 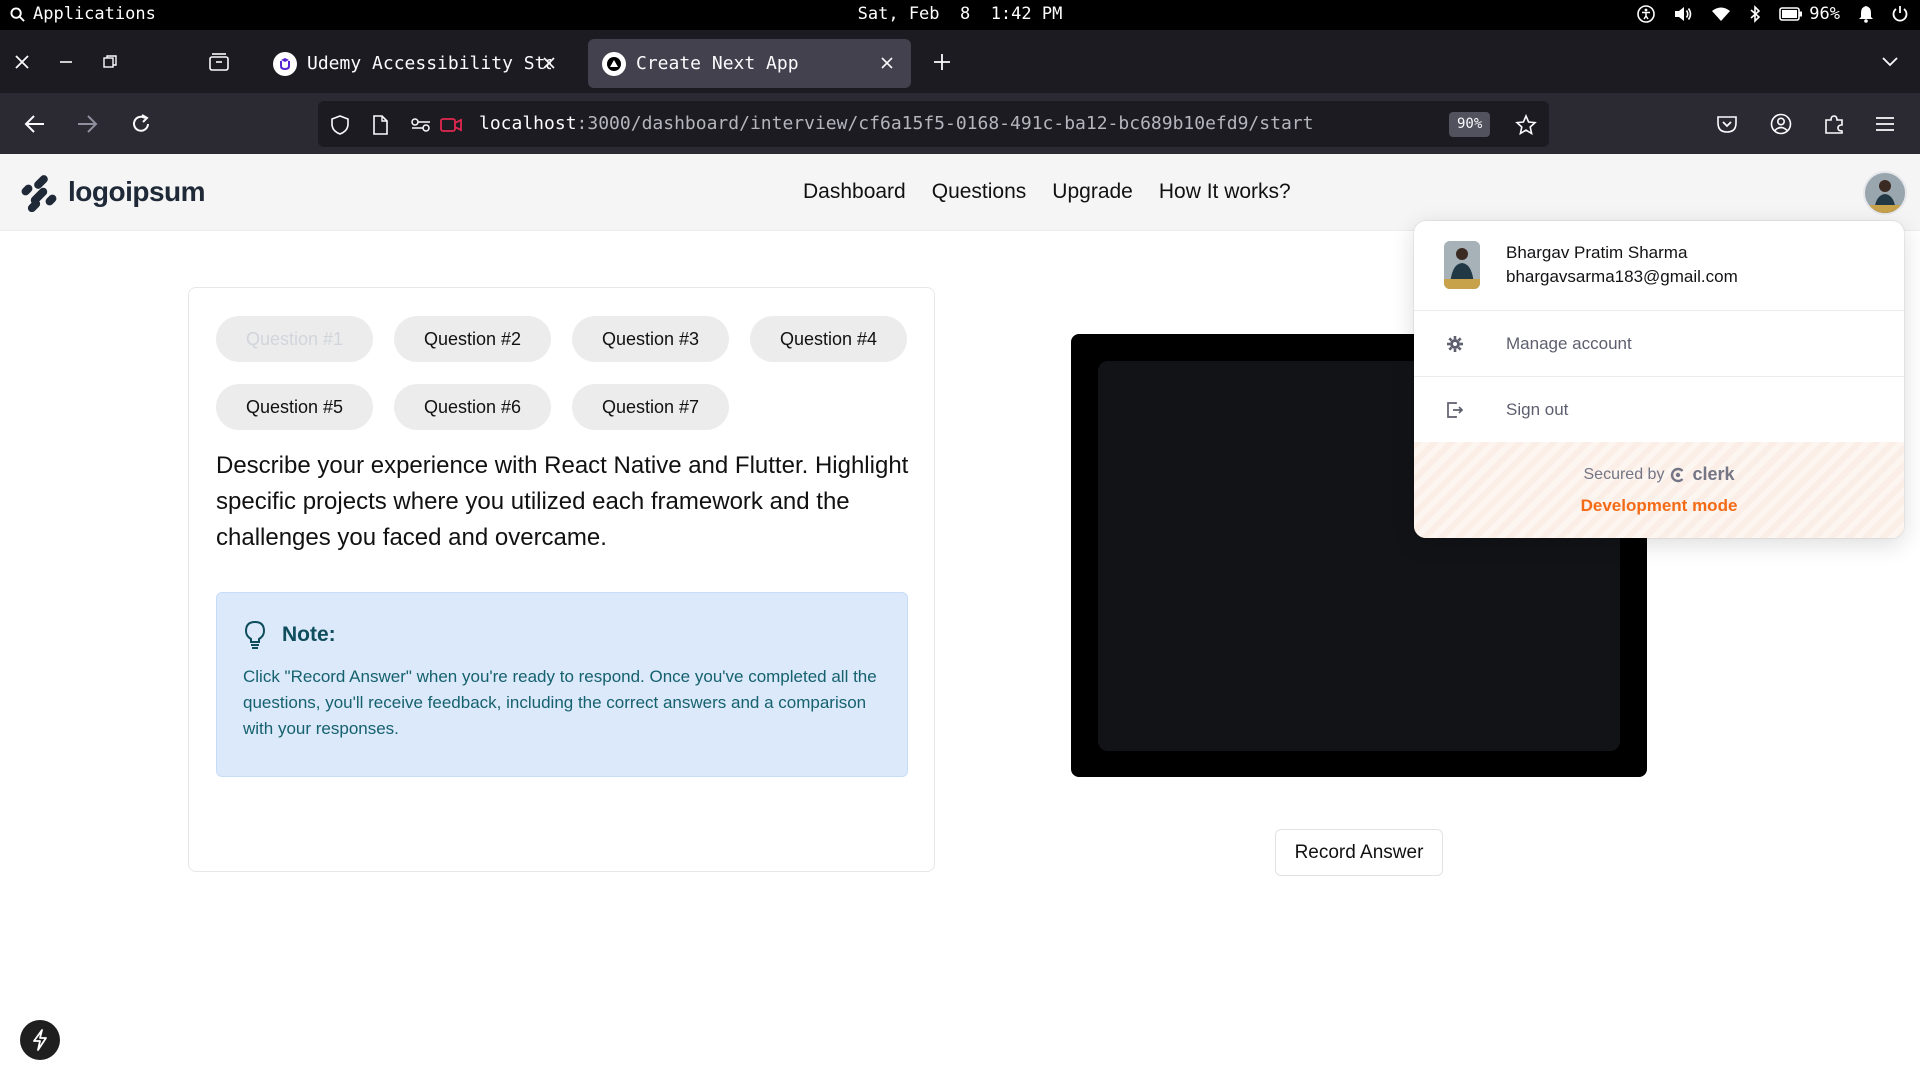 I want to click on account-icon, so click(x=1781, y=124).